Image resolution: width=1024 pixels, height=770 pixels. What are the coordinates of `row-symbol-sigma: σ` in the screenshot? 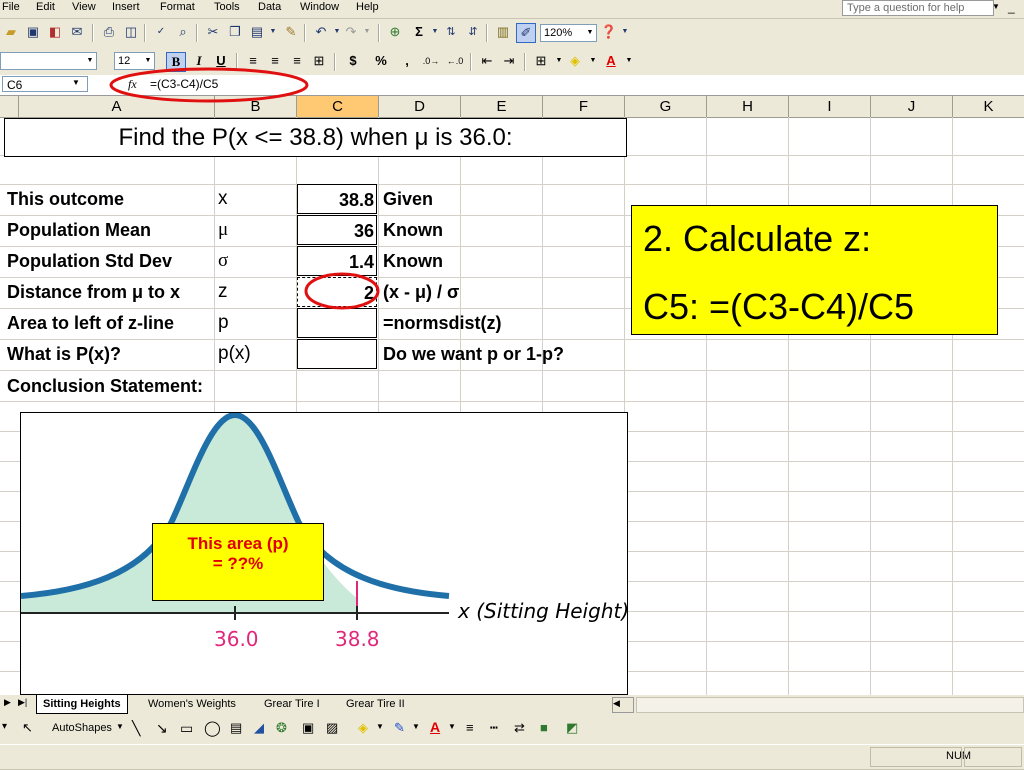 It's located at (223, 261).